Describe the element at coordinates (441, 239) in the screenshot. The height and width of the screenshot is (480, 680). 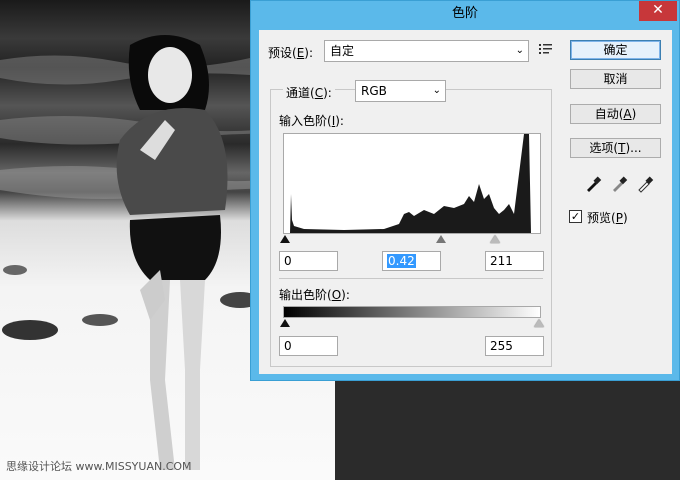
I see `input-gamma-slider` at that location.